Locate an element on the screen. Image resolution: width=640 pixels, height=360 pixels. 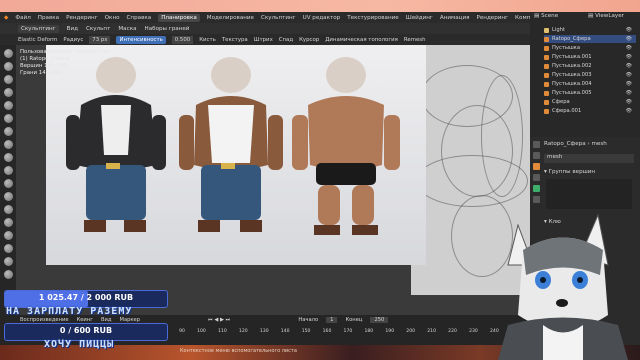
snake-hook-tool-icon is located at coordinates (8, 248).